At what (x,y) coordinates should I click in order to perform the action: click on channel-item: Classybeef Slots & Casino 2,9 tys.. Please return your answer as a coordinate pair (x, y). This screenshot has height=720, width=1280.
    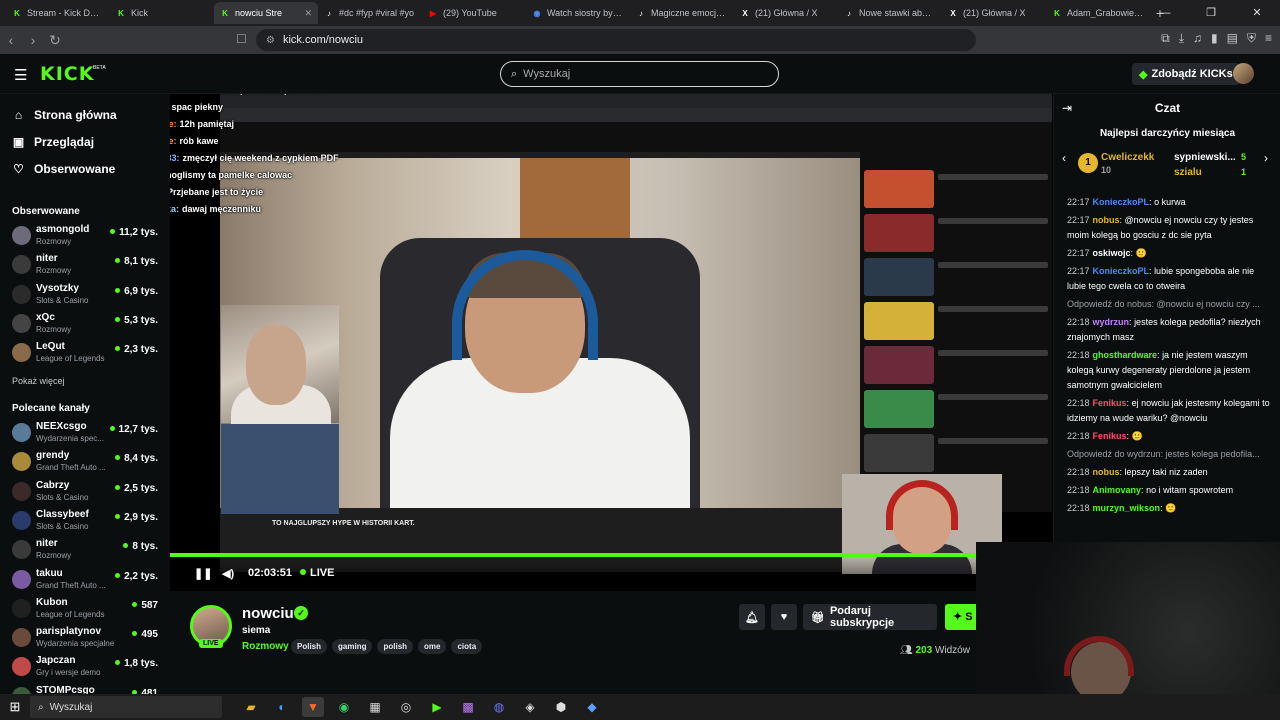
    Looking at the image, I should click on (87, 521).